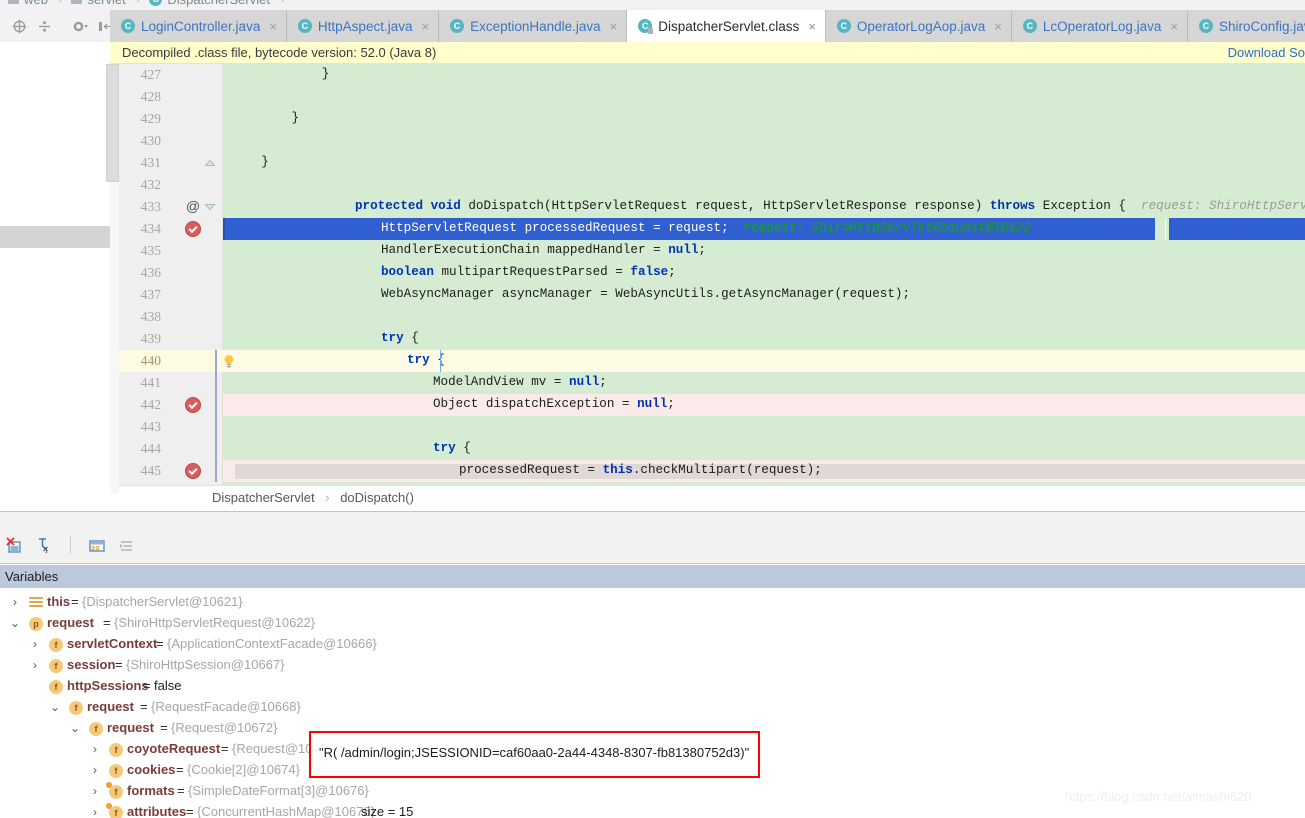 The width and height of the screenshot is (1305, 818). What do you see at coordinates (377, 497) in the screenshot?
I see `breadcrumb-method: doDispatch()` at bounding box center [377, 497].